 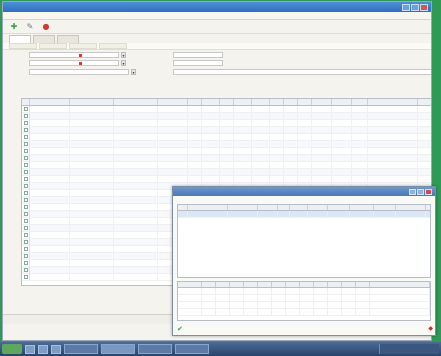 What do you see at coordinates (12, 349) in the screenshot?
I see `start-button` at bounding box center [12, 349].